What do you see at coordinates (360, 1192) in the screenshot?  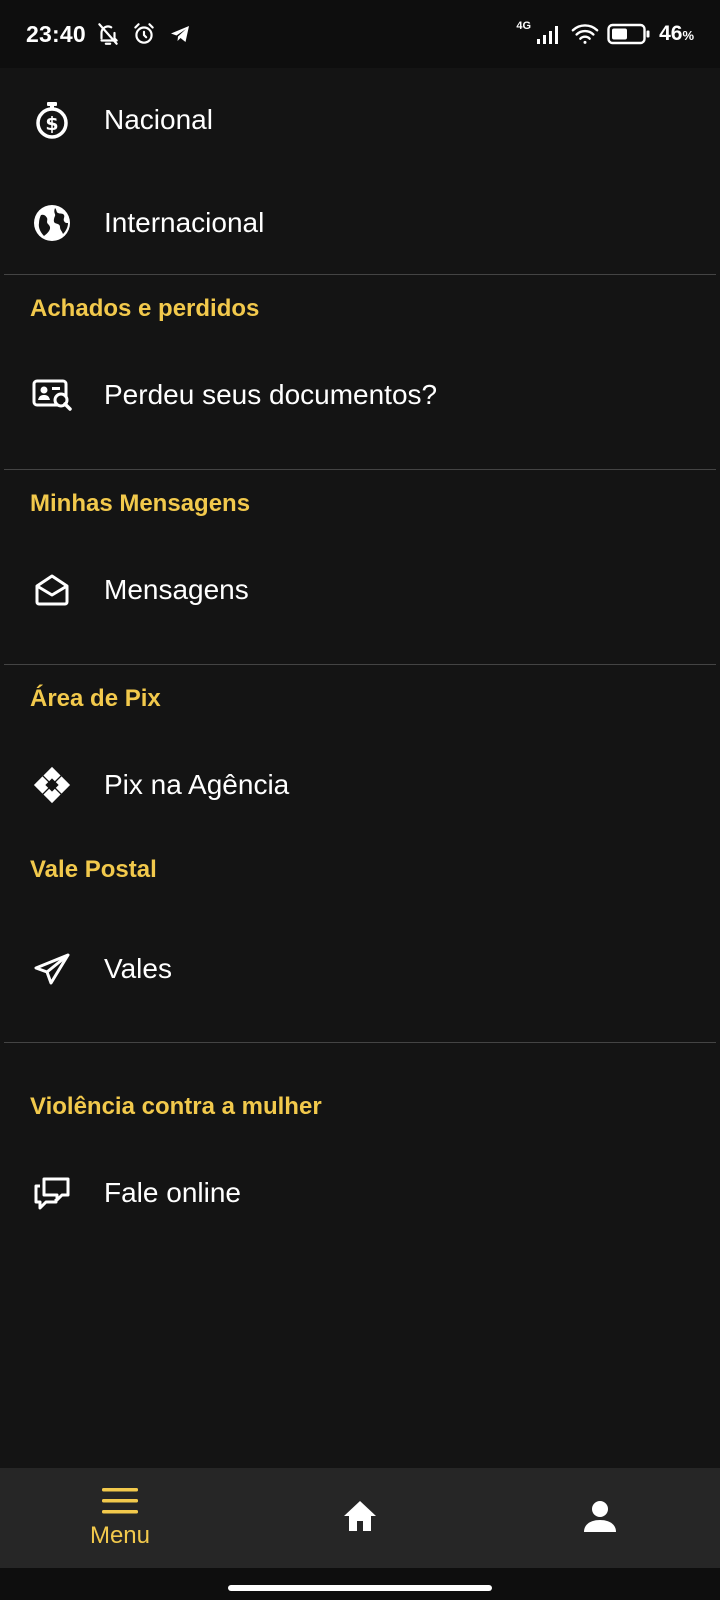 I see `menu-item-fale-online: Fale online` at bounding box center [360, 1192].